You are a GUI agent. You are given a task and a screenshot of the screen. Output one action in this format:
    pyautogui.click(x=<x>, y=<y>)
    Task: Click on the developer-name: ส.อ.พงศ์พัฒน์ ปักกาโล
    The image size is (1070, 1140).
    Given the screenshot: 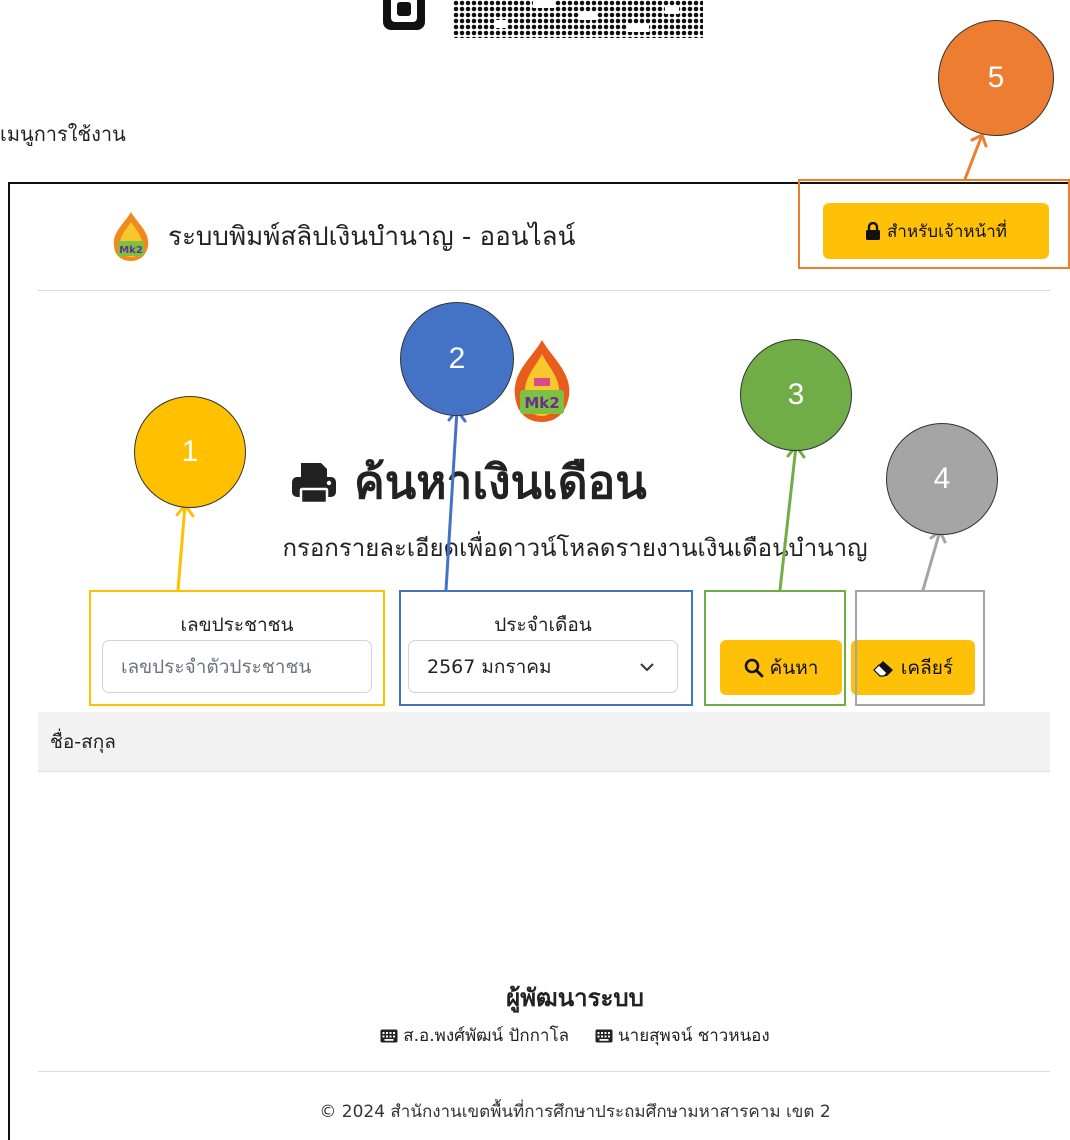 What is the action you would take?
    pyautogui.click(x=486, y=1036)
    